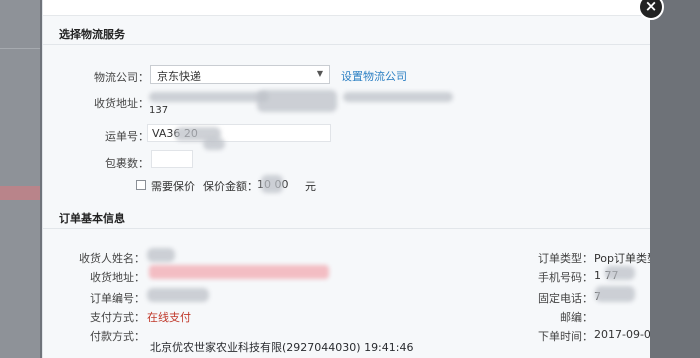 The height and width of the screenshot is (358, 700). Describe the element at coordinates (169, 317) in the screenshot. I see `payment-method-value: 在线支付` at that location.